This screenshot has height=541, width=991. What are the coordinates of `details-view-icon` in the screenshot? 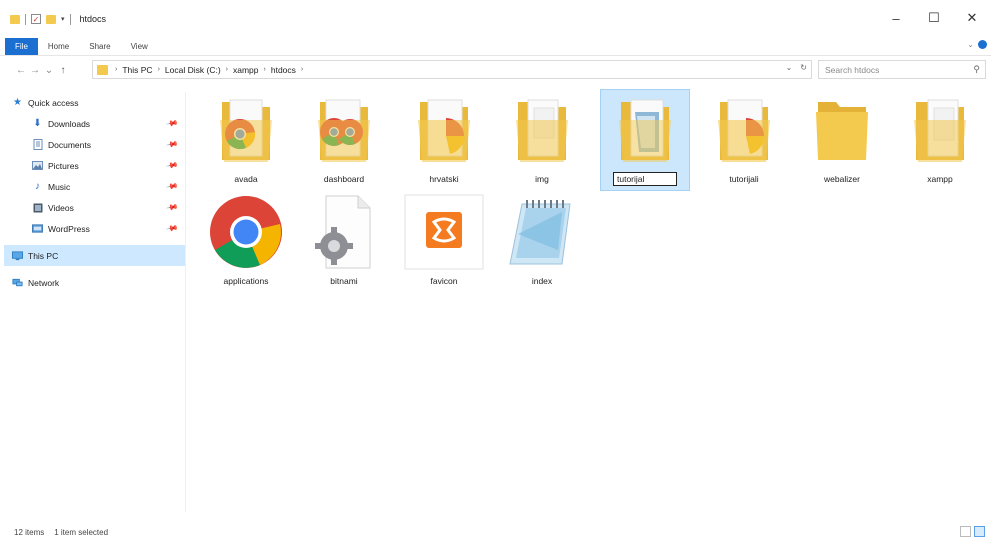 It's located at (965, 531).